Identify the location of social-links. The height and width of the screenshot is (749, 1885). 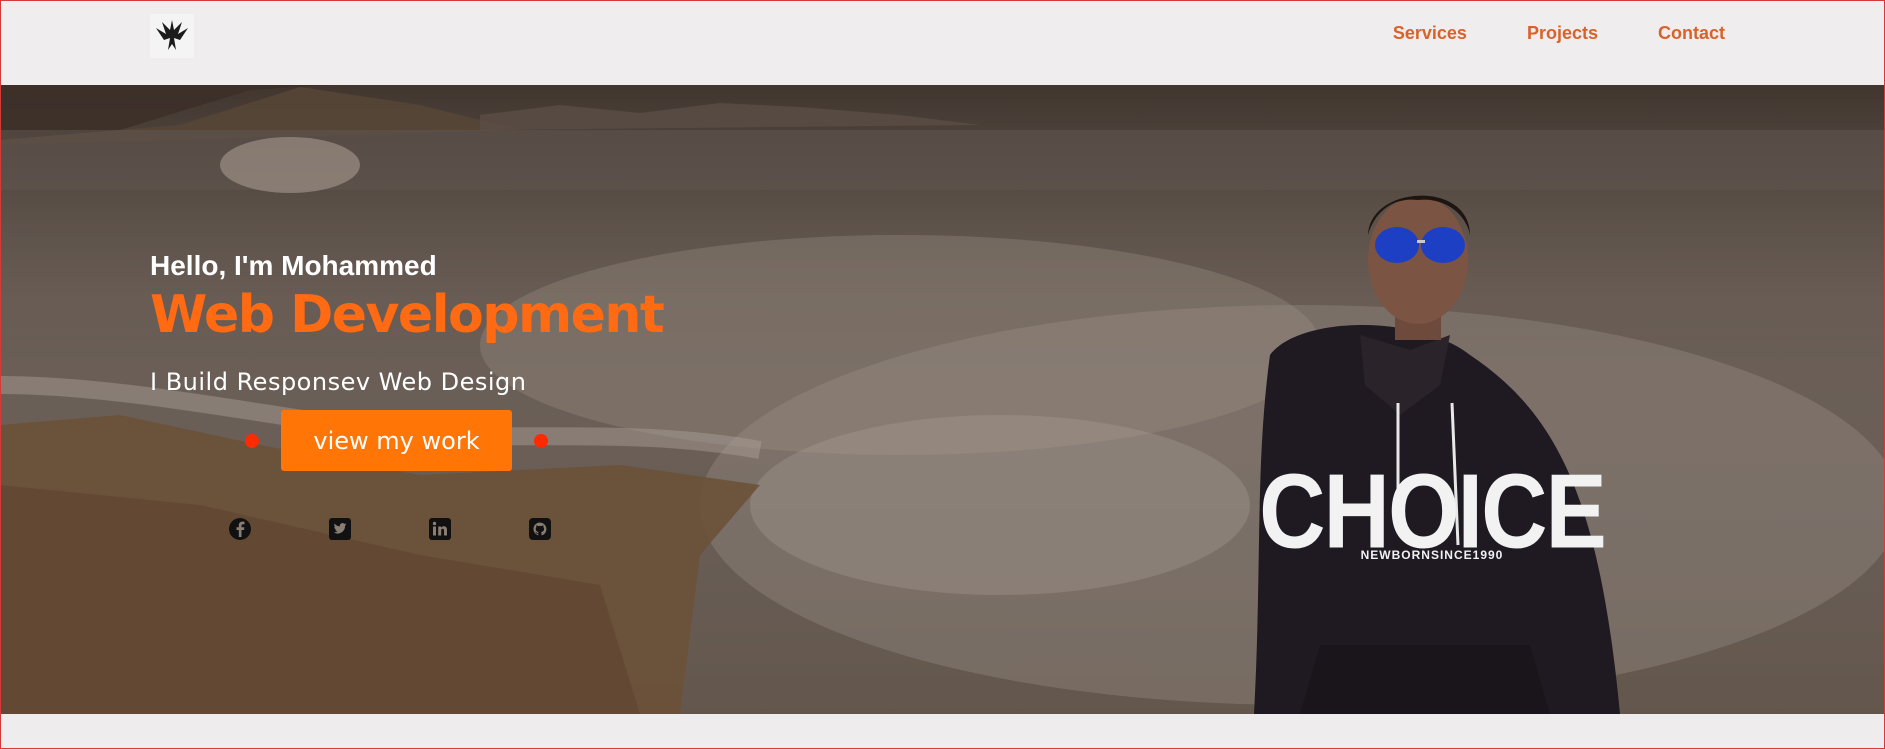
(390, 529).